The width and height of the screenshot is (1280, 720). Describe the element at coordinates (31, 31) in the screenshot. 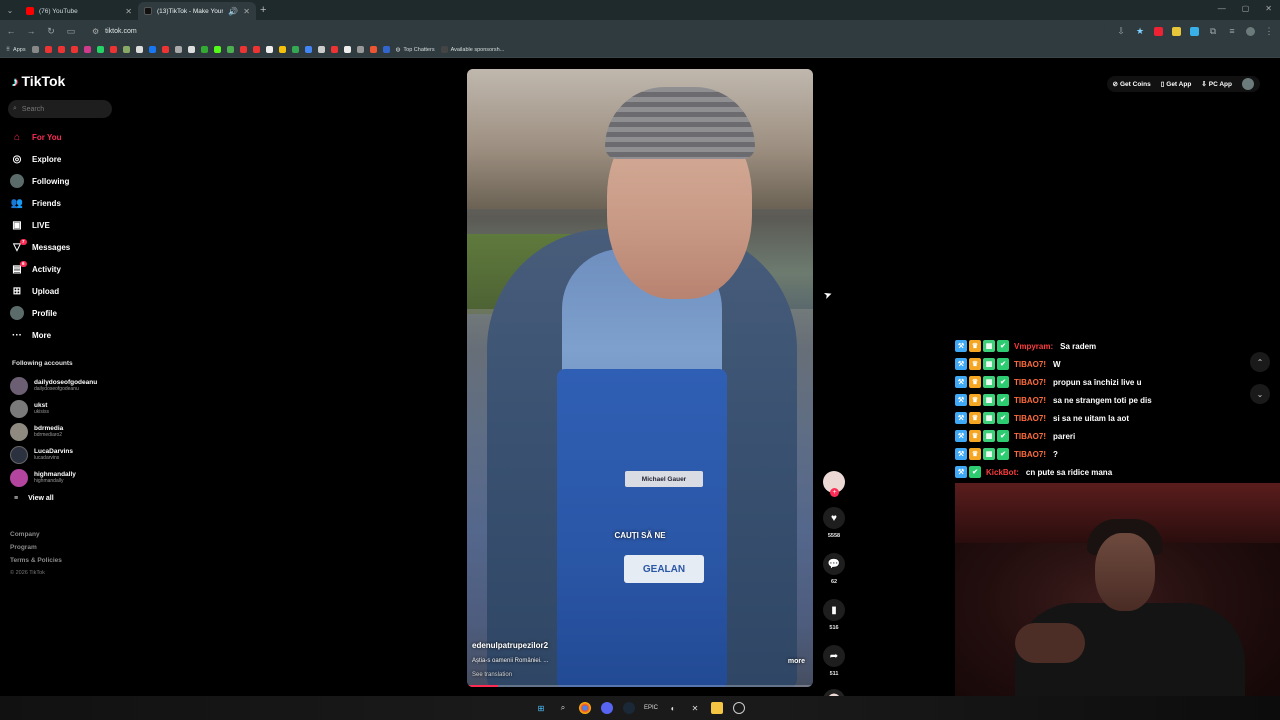

I see `forward-icon: →` at that location.